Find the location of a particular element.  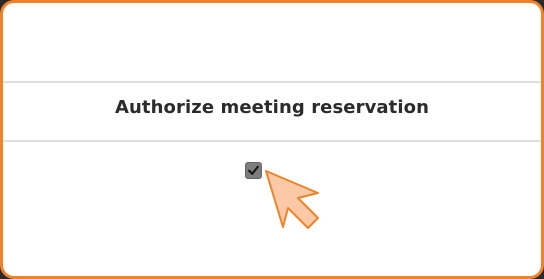

dialog-title: Authorize meeting reservation is located at coordinates (272, 107).